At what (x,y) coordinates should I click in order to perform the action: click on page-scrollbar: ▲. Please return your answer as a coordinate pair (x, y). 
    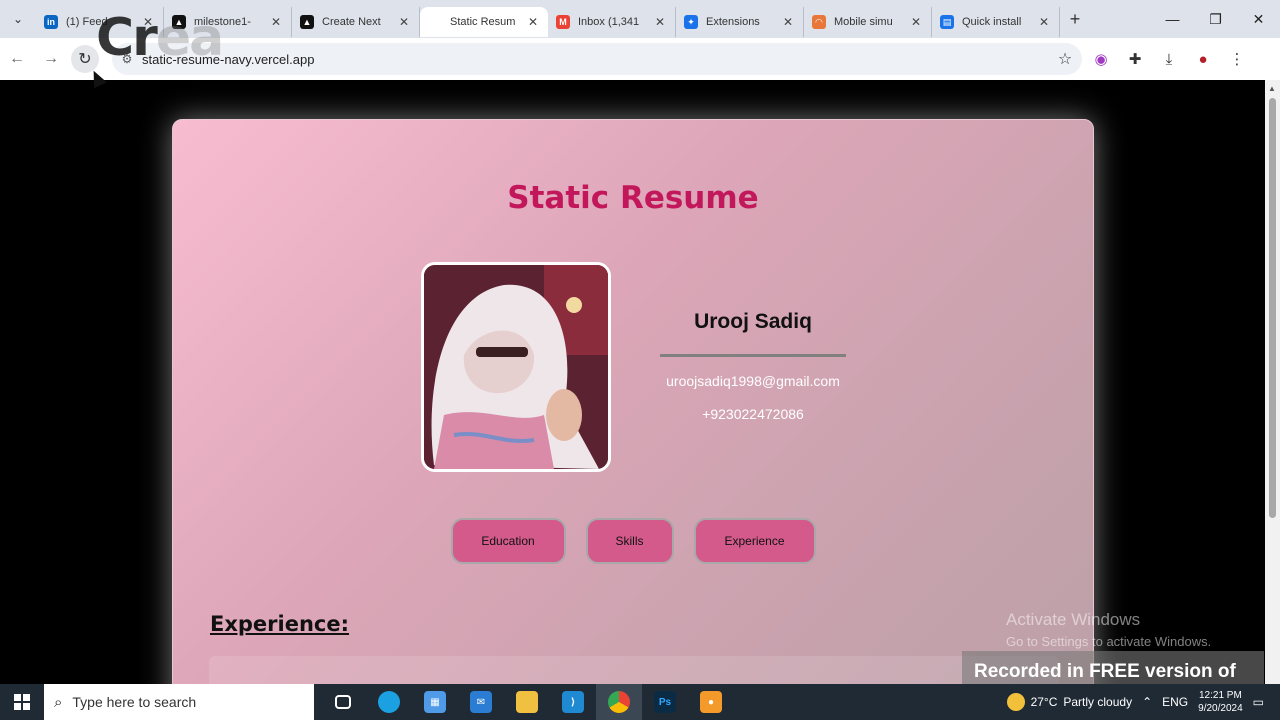
    Looking at the image, I should click on (1272, 382).